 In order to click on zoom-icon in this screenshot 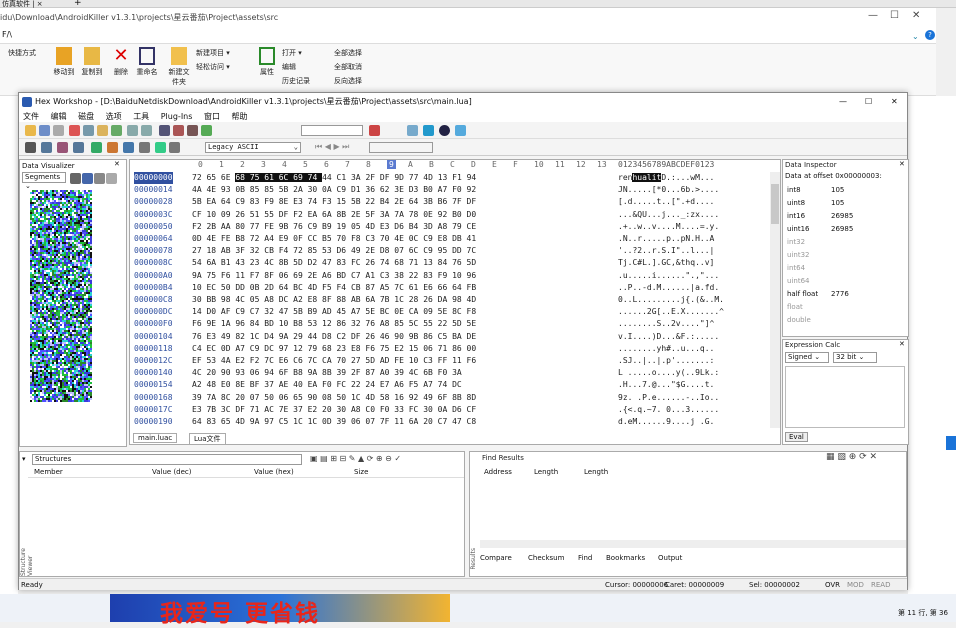, I will do `click(75, 178)`.